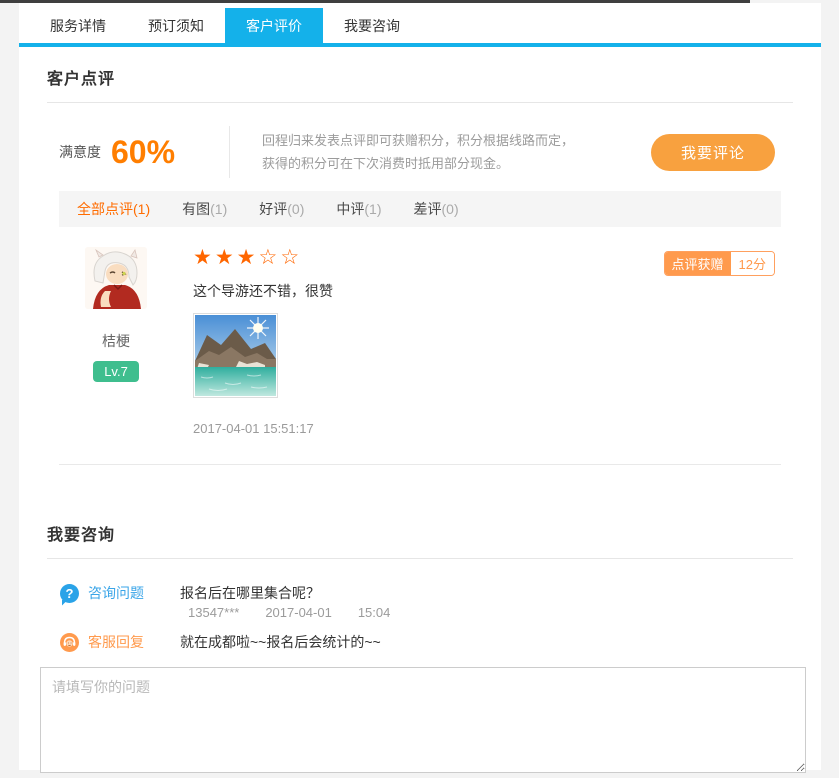  What do you see at coordinates (263, 291) in the screenshot?
I see `review-text: 这个导游还不错，很赞` at bounding box center [263, 291].